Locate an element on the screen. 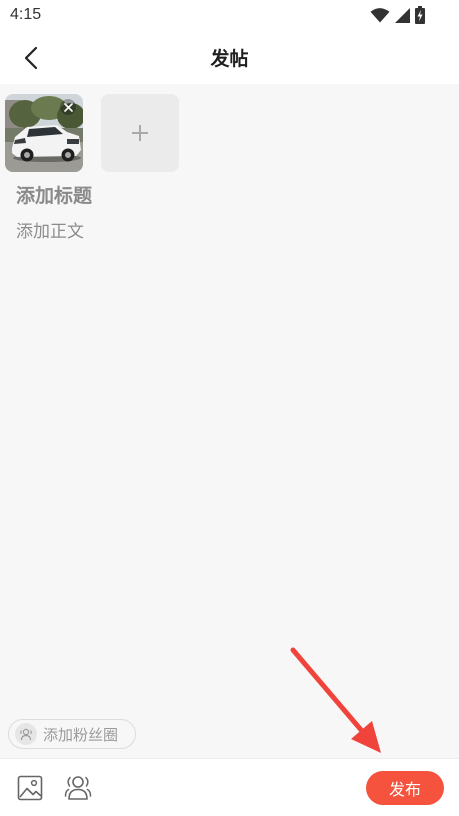 The height and width of the screenshot is (816, 459). plus-icon is located at coordinates (140, 133).